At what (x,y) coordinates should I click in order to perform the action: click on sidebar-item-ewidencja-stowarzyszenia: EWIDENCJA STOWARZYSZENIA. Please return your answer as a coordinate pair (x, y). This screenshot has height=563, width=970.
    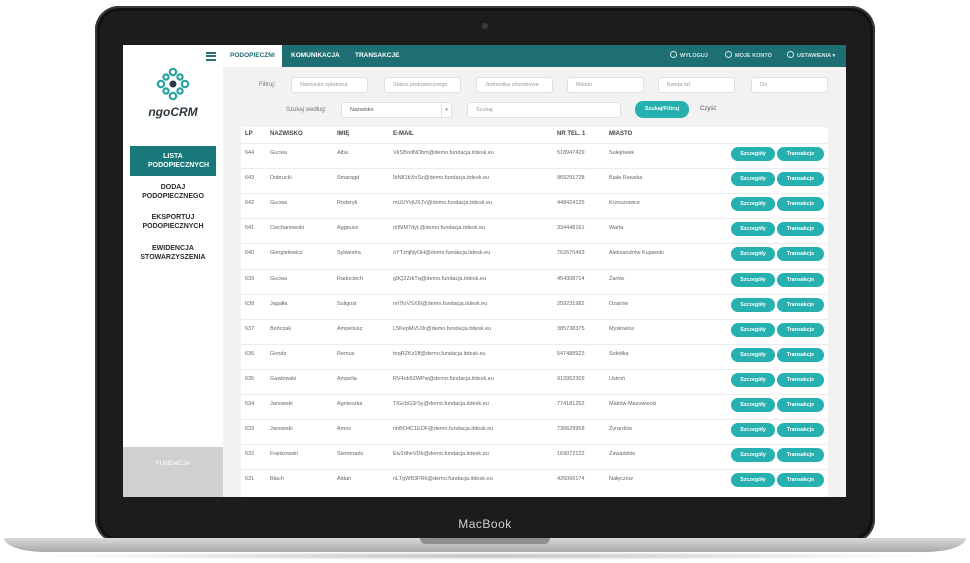
    Looking at the image, I should click on (173, 253).